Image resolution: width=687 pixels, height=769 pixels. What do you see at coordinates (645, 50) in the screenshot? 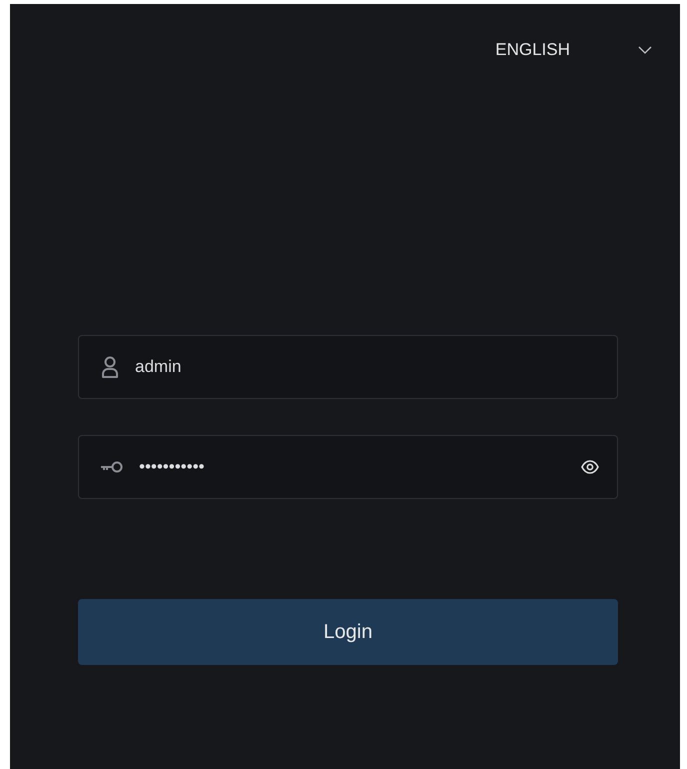
I see `chevron-down-icon` at bounding box center [645, 50].